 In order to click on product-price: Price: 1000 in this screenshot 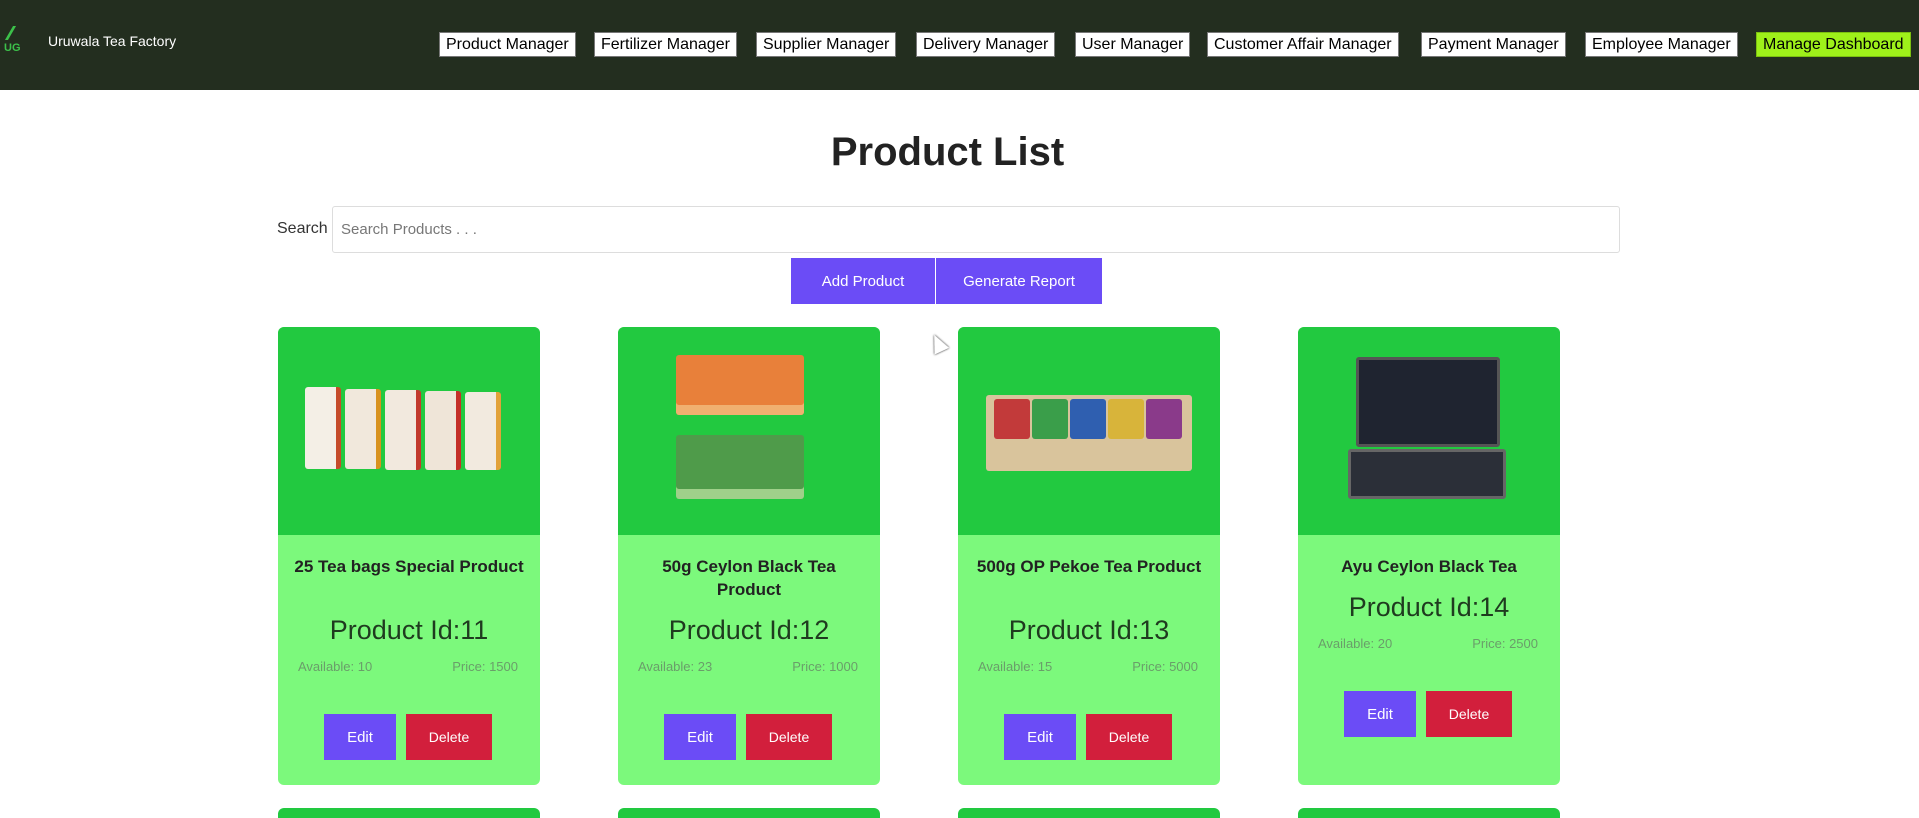, I will do `click(825, 666)`.